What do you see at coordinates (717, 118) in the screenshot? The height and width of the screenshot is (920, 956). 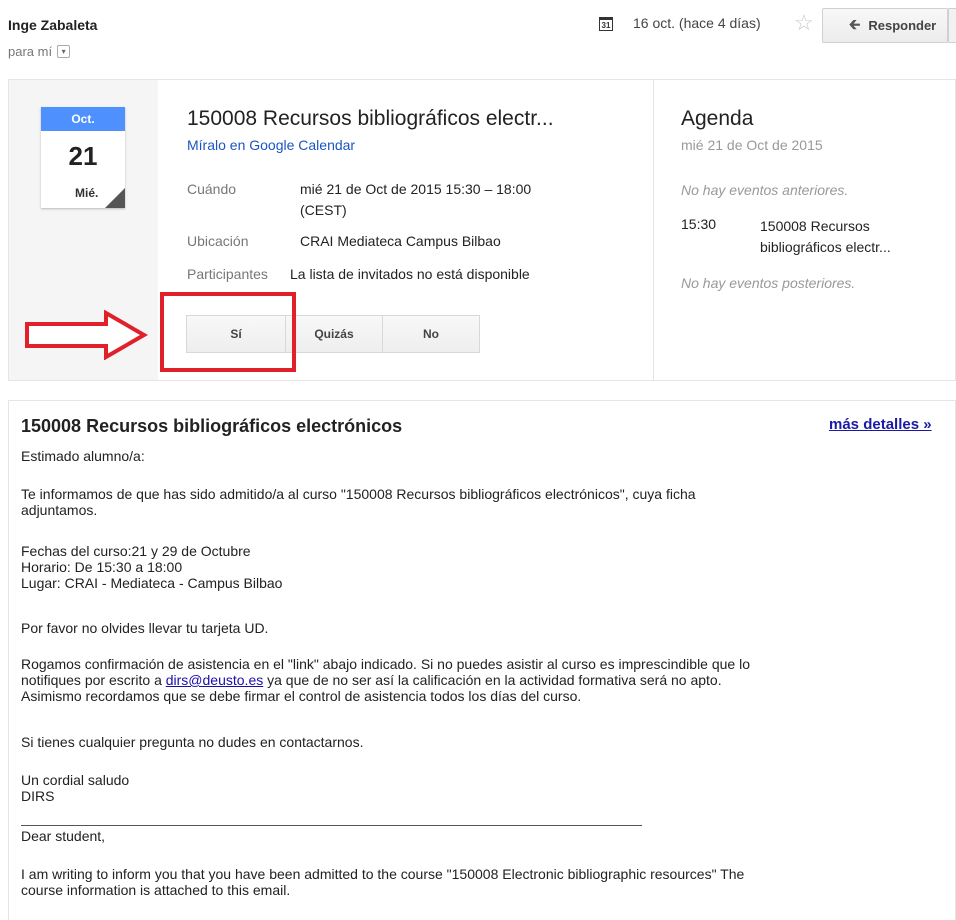 I see `agenda-title: Agenda` at bounding box center [717, 118].